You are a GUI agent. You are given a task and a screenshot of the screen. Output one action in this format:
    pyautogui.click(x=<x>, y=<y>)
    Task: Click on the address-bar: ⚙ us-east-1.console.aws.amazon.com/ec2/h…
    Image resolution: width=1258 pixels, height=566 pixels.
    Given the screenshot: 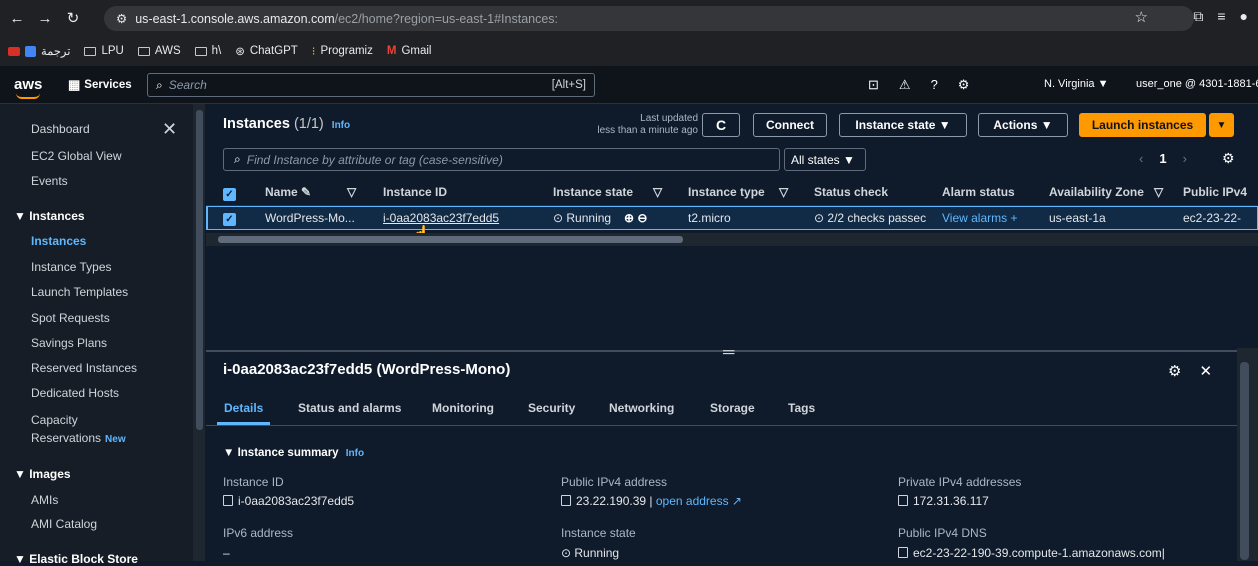 What is the action you would take?
    pyautogui.click(x=649, y=18)
    